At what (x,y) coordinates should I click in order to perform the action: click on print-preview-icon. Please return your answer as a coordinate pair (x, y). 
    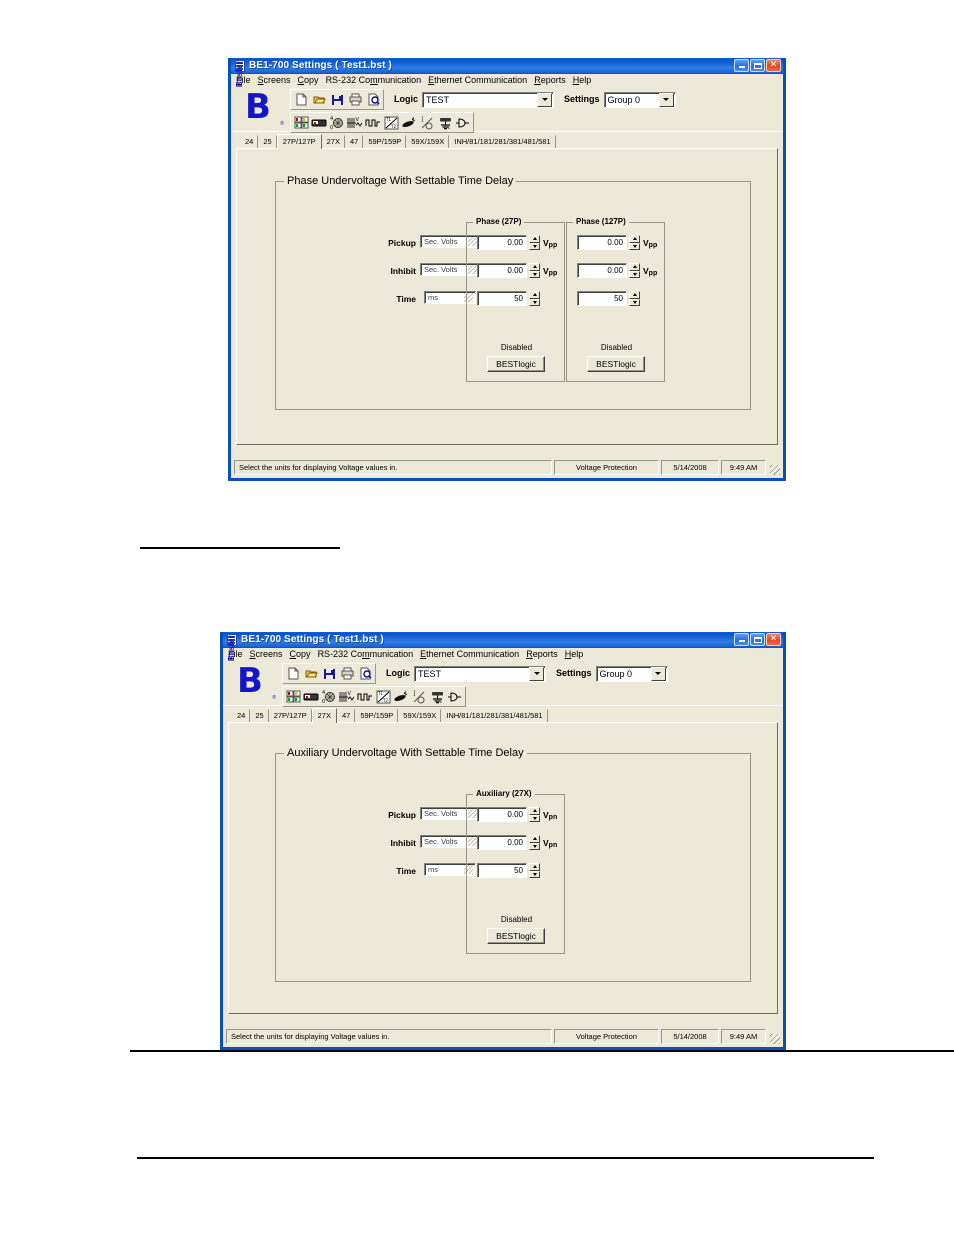
    Looking at the image, I should click on (365, 673).